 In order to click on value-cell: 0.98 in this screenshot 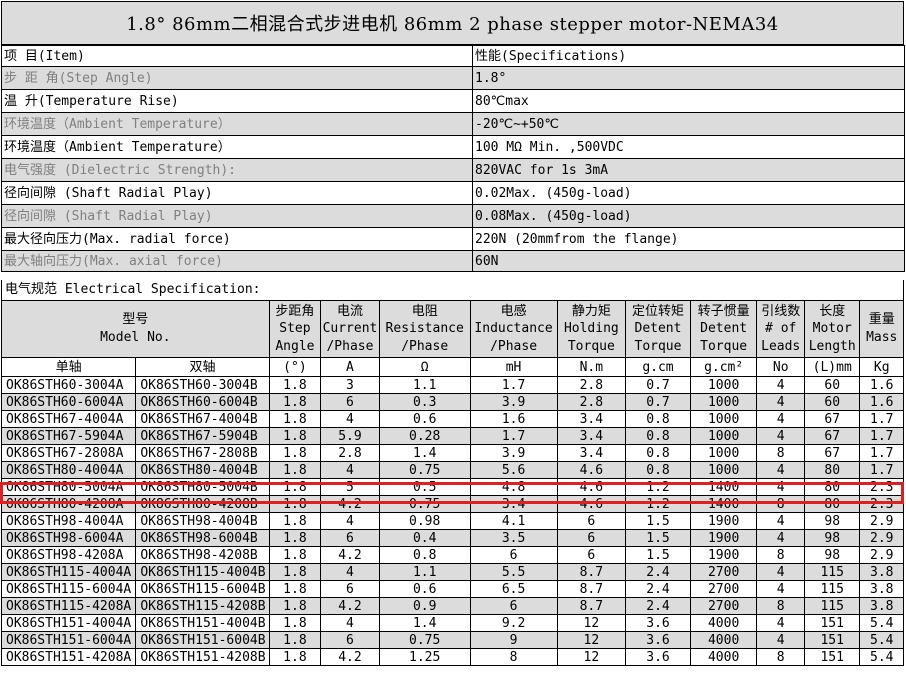, I will do `click(424, 521)`.